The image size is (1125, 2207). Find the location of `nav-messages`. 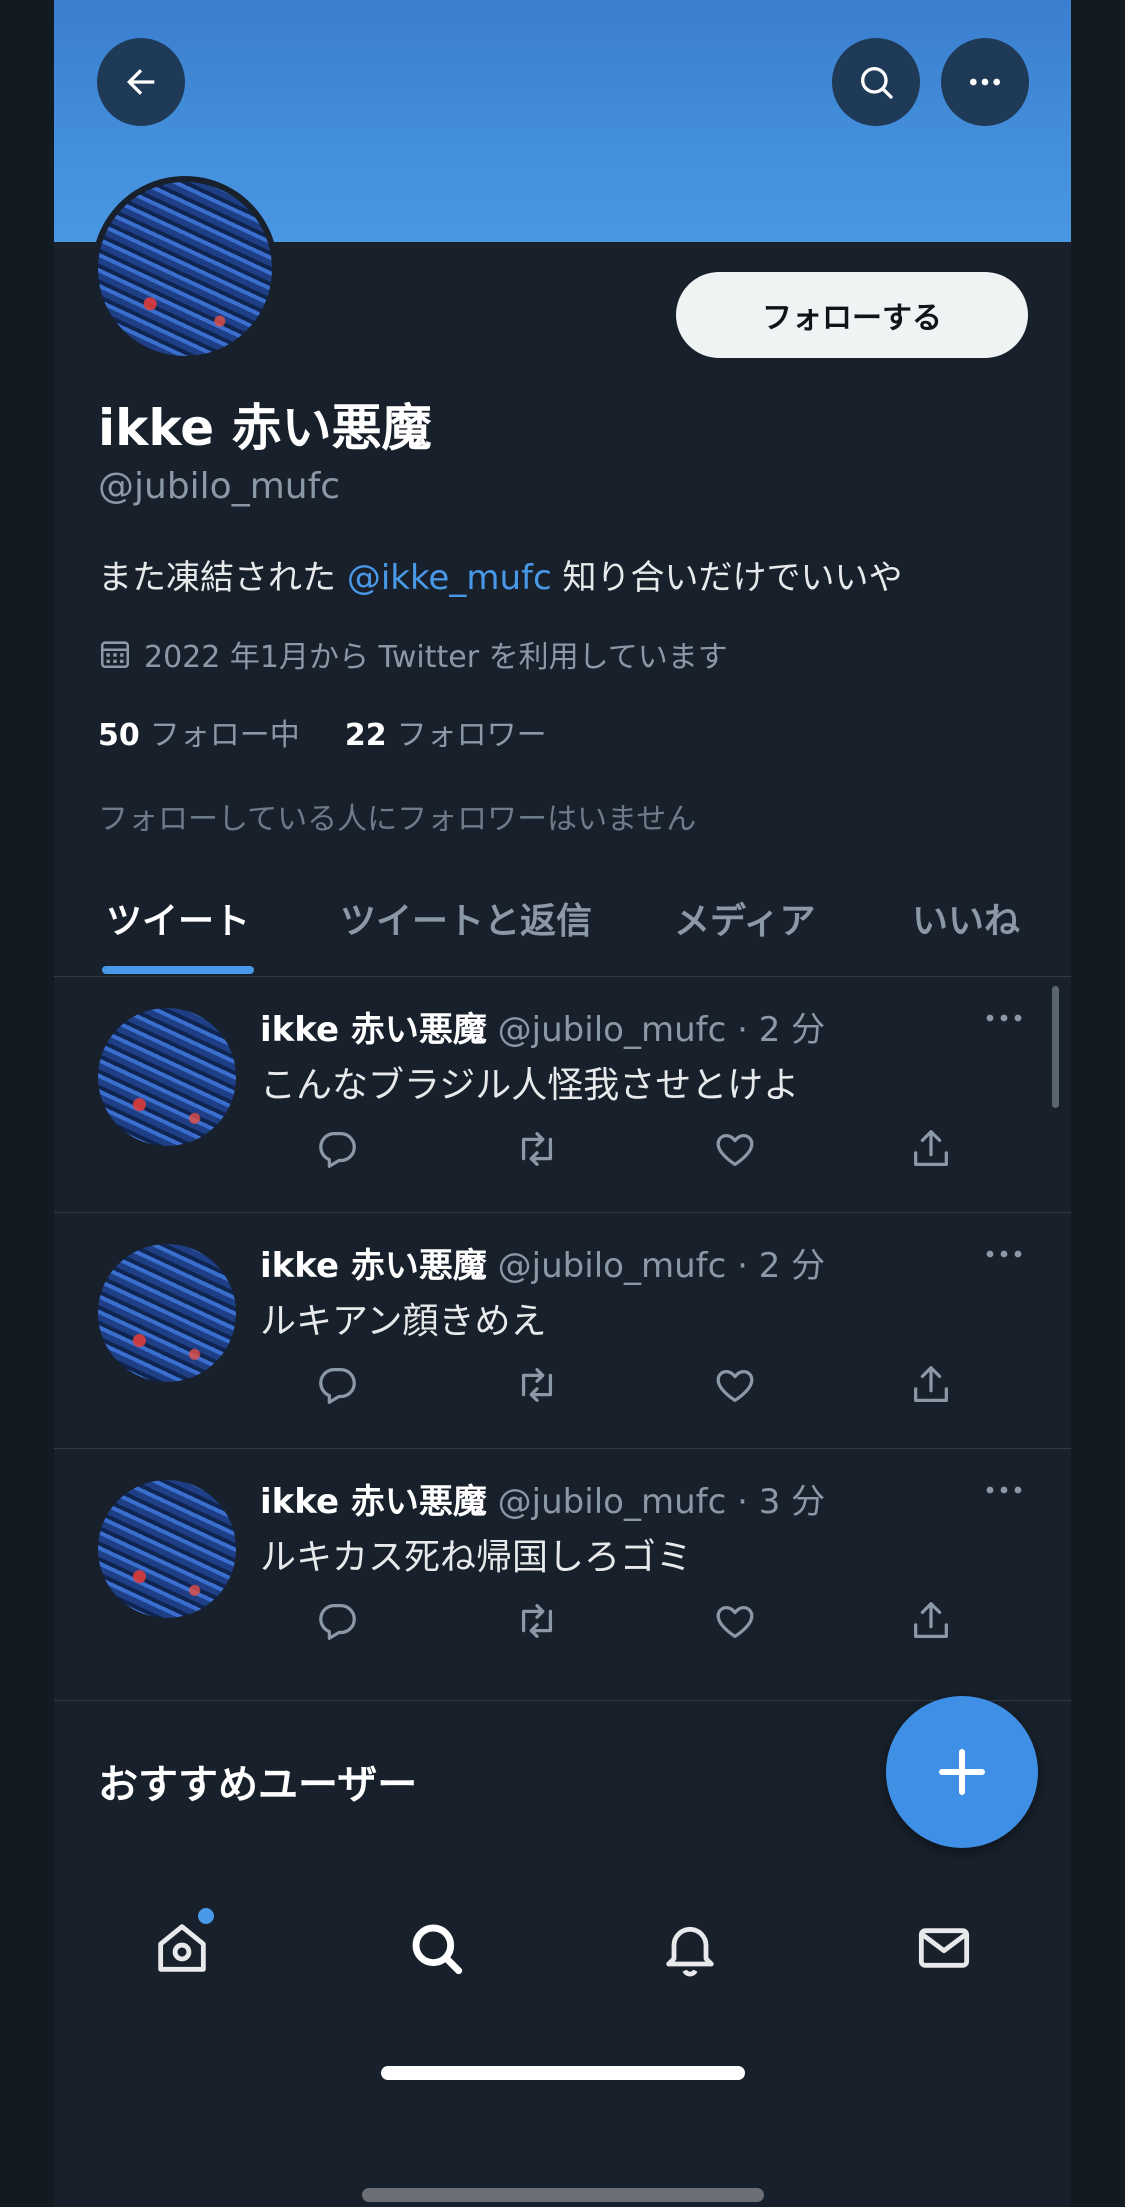

nav-messages is located at coordinates (944, 1948).